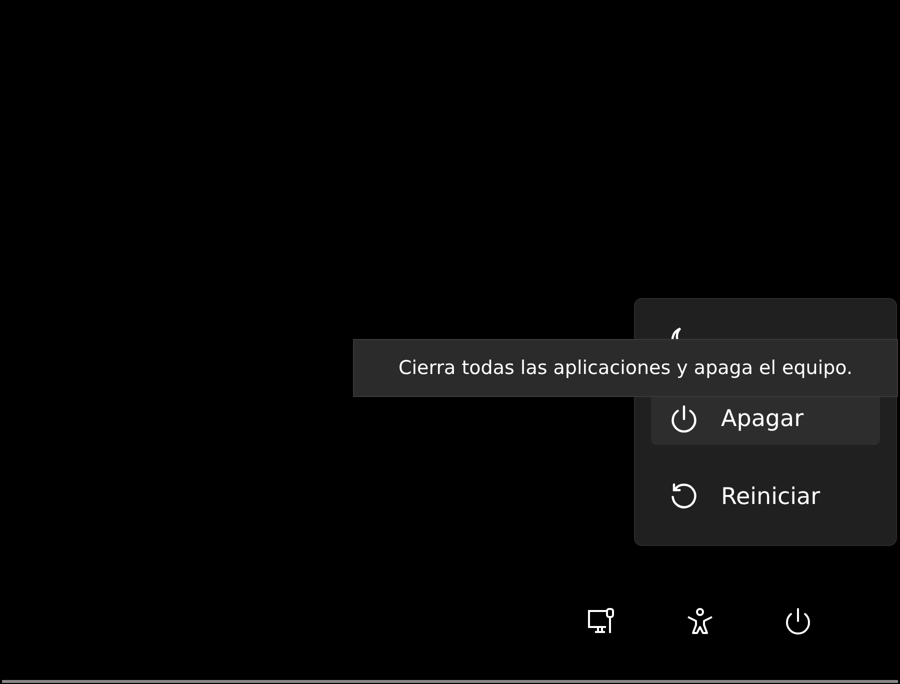 This screenshot has width=900, height=684. What do you see at coordinates (684, 419) in the screenshot?
I see `power-icon` at bounding box center [684, 419].